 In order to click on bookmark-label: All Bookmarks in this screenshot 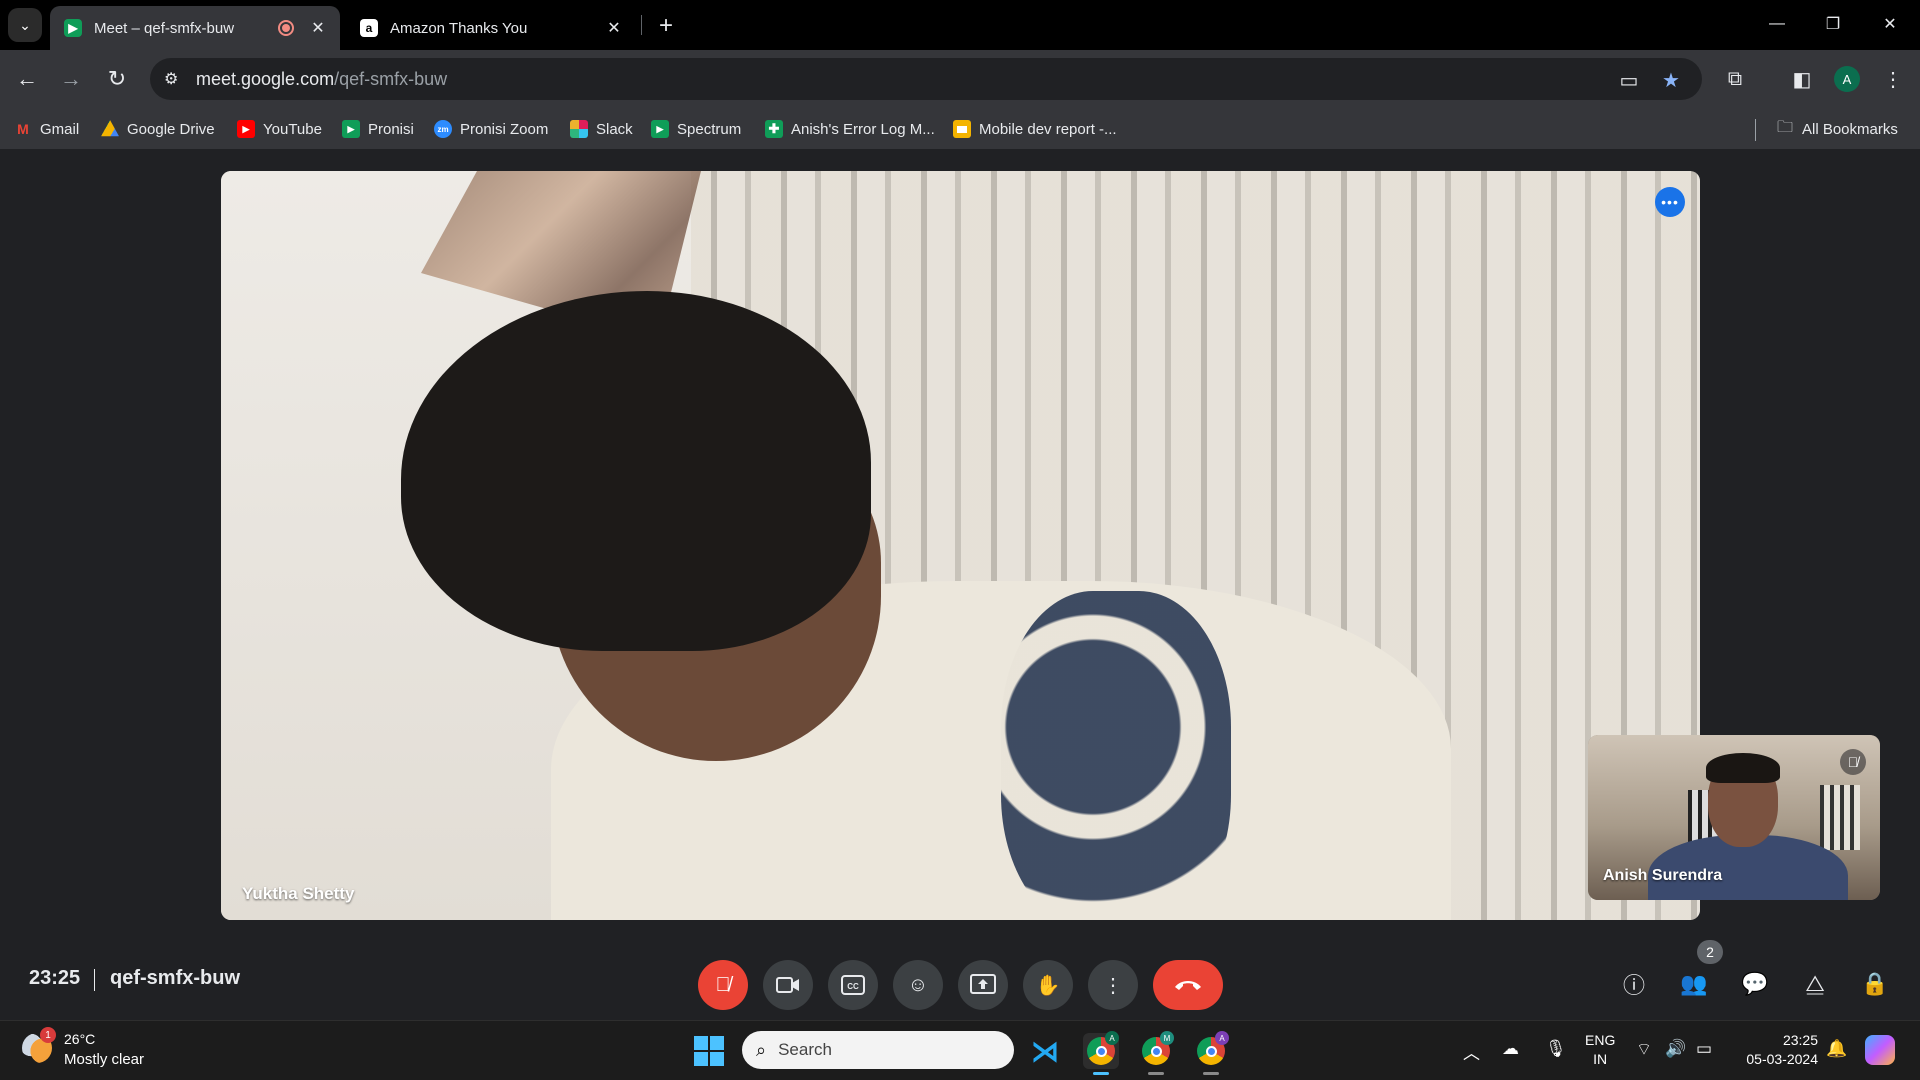, I will do `click(1850, 129)`.